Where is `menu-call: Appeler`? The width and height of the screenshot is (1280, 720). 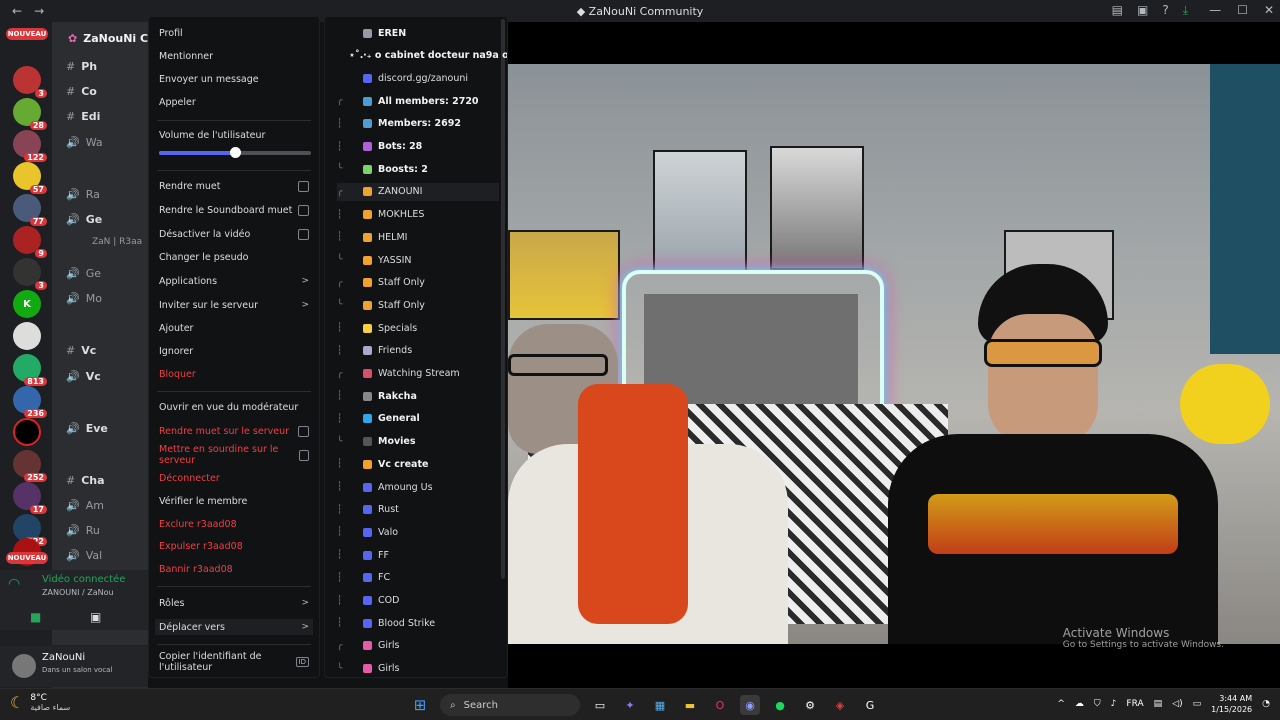 menu-call: Appeler is located at coordinates (234, 102).